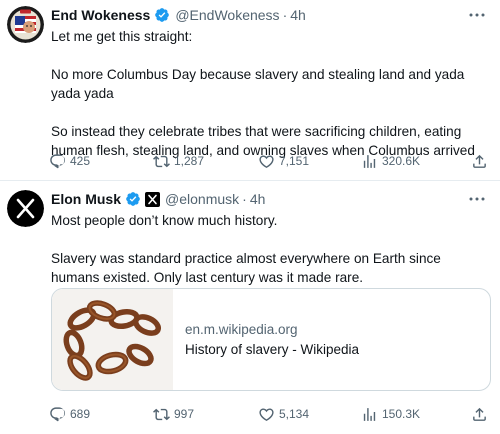  What do you see at coordinates (112, 339) in the screenshot?
I see `link-card-thumbnail` at bounding box center [112, 339].